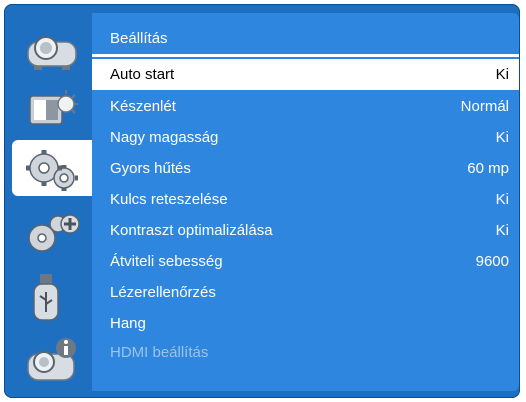 The height and width of the screenshot is (402, 526). I want to click on menu-row-label: Gyors hűtés, so click(150, 168).